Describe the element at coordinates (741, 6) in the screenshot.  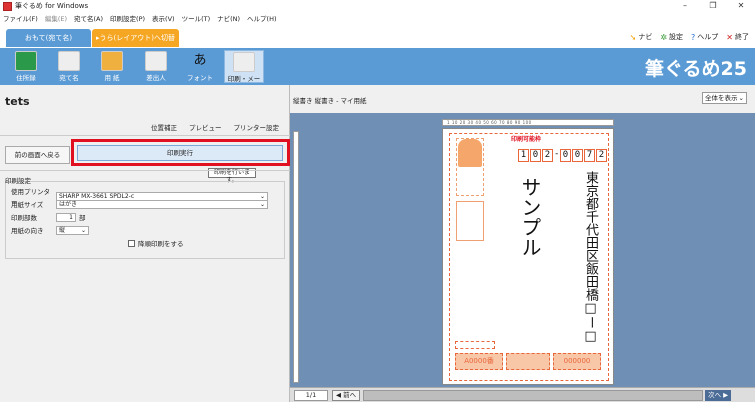
I see `close-button: ✕` at that location.